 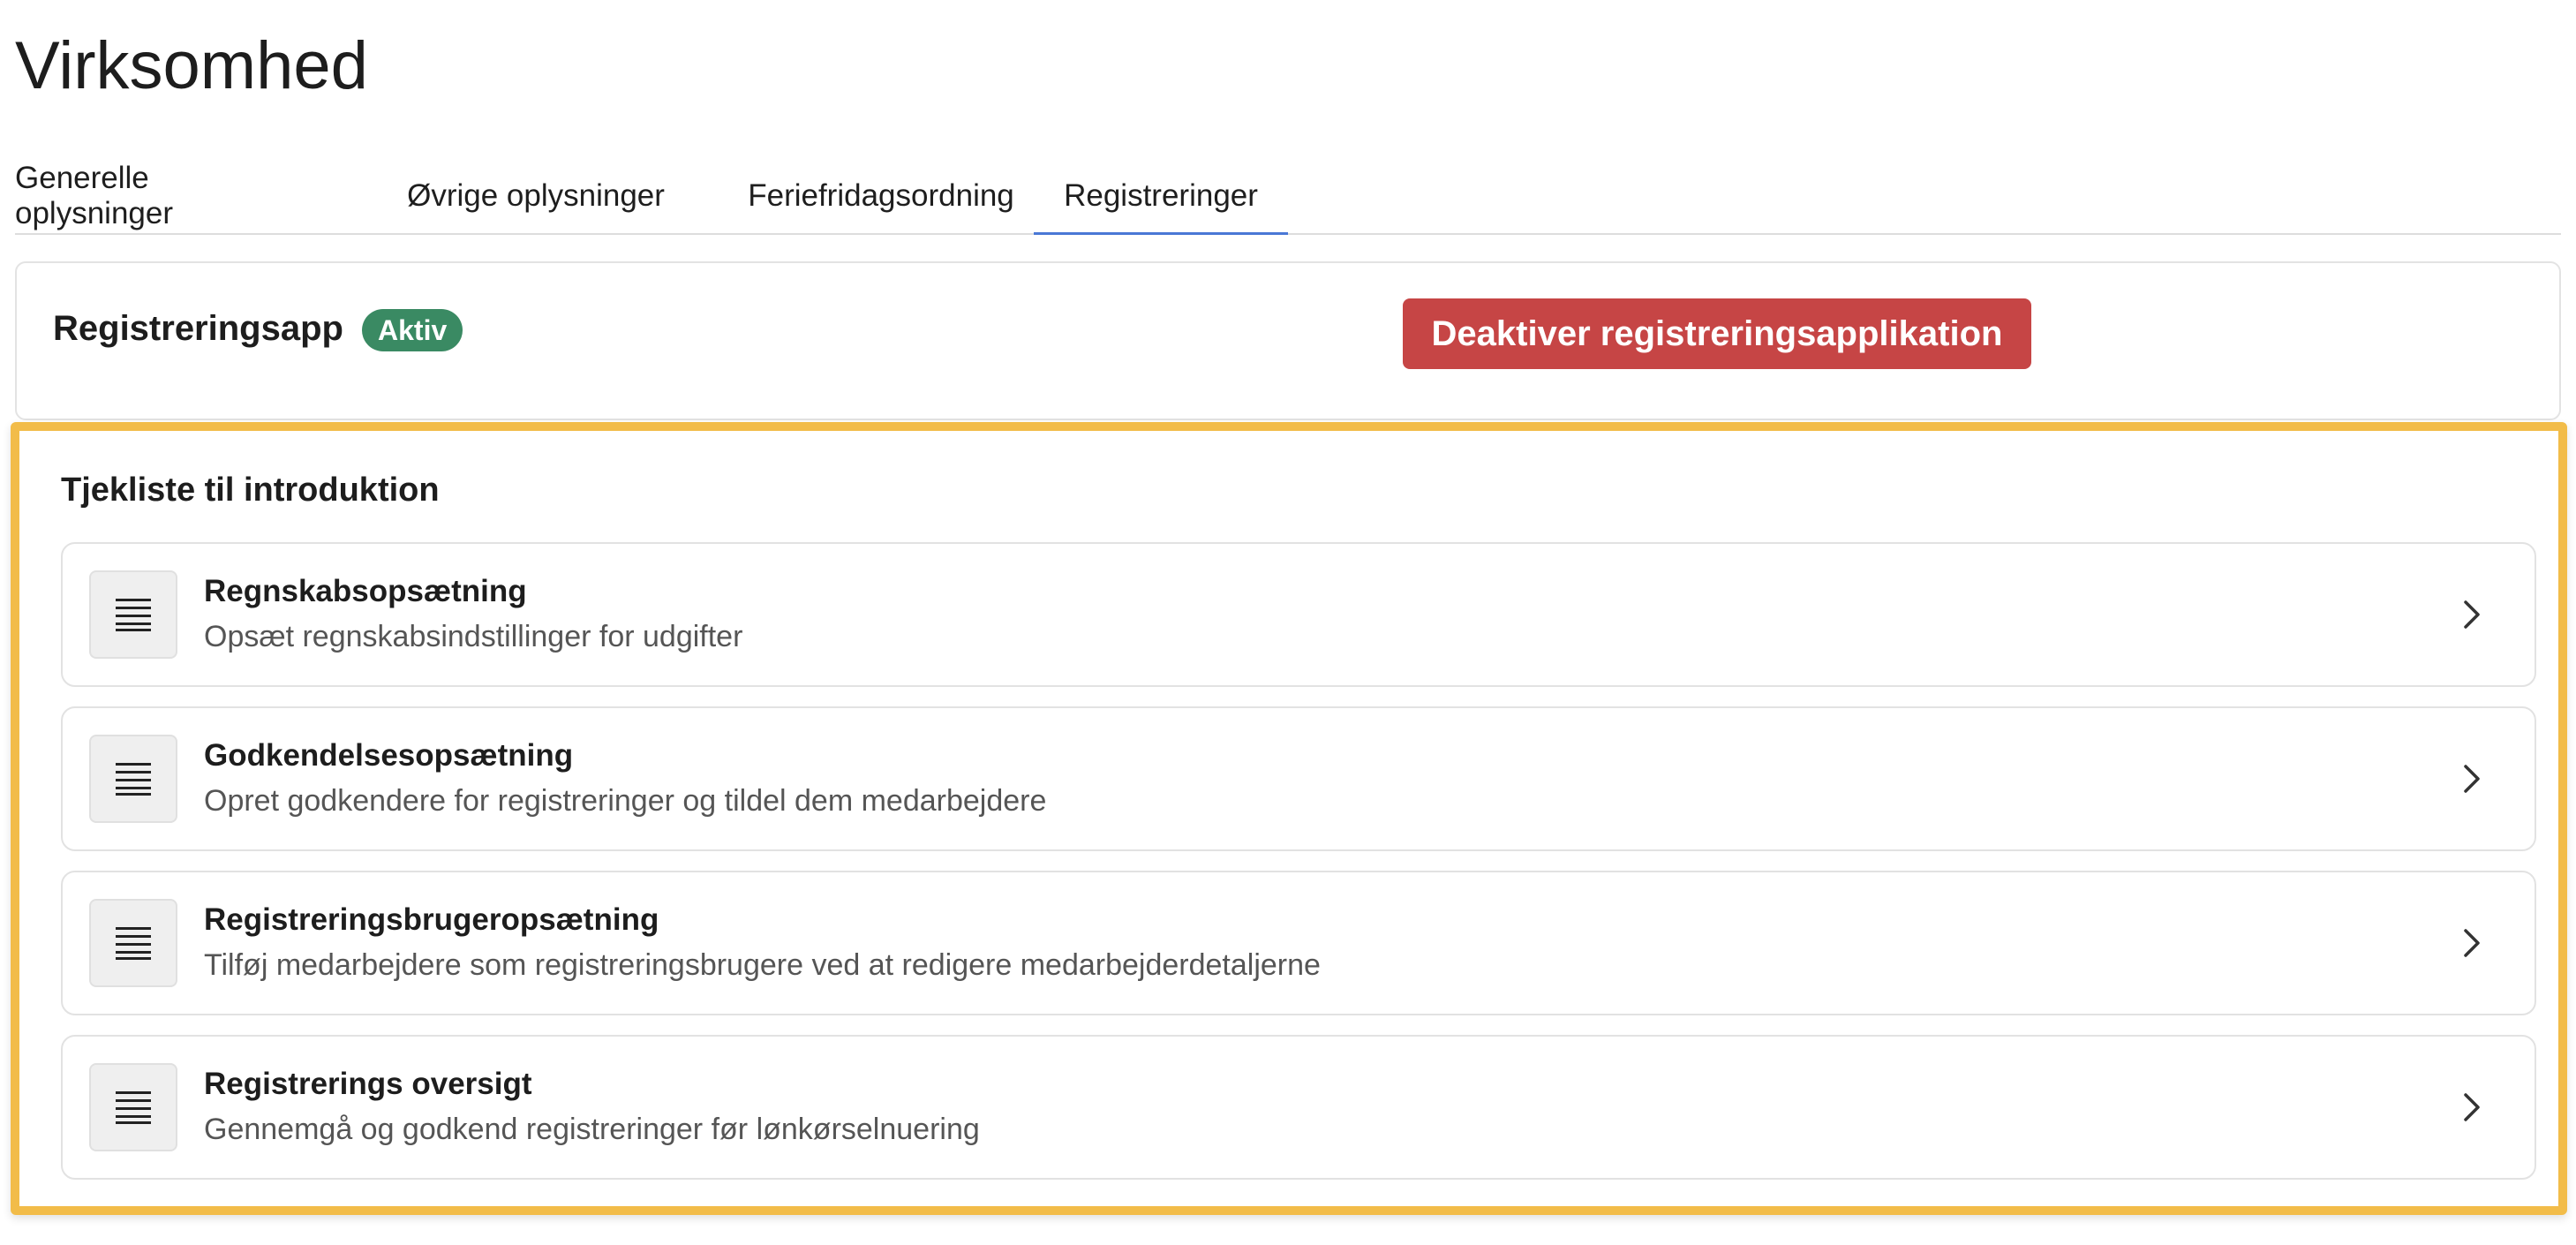 What do you see at coordinates (536, 196) in the screenshot?
I see `tab-ovrige-oplysninger: Øvrige oplysninger` at bounding box center [536, 196].